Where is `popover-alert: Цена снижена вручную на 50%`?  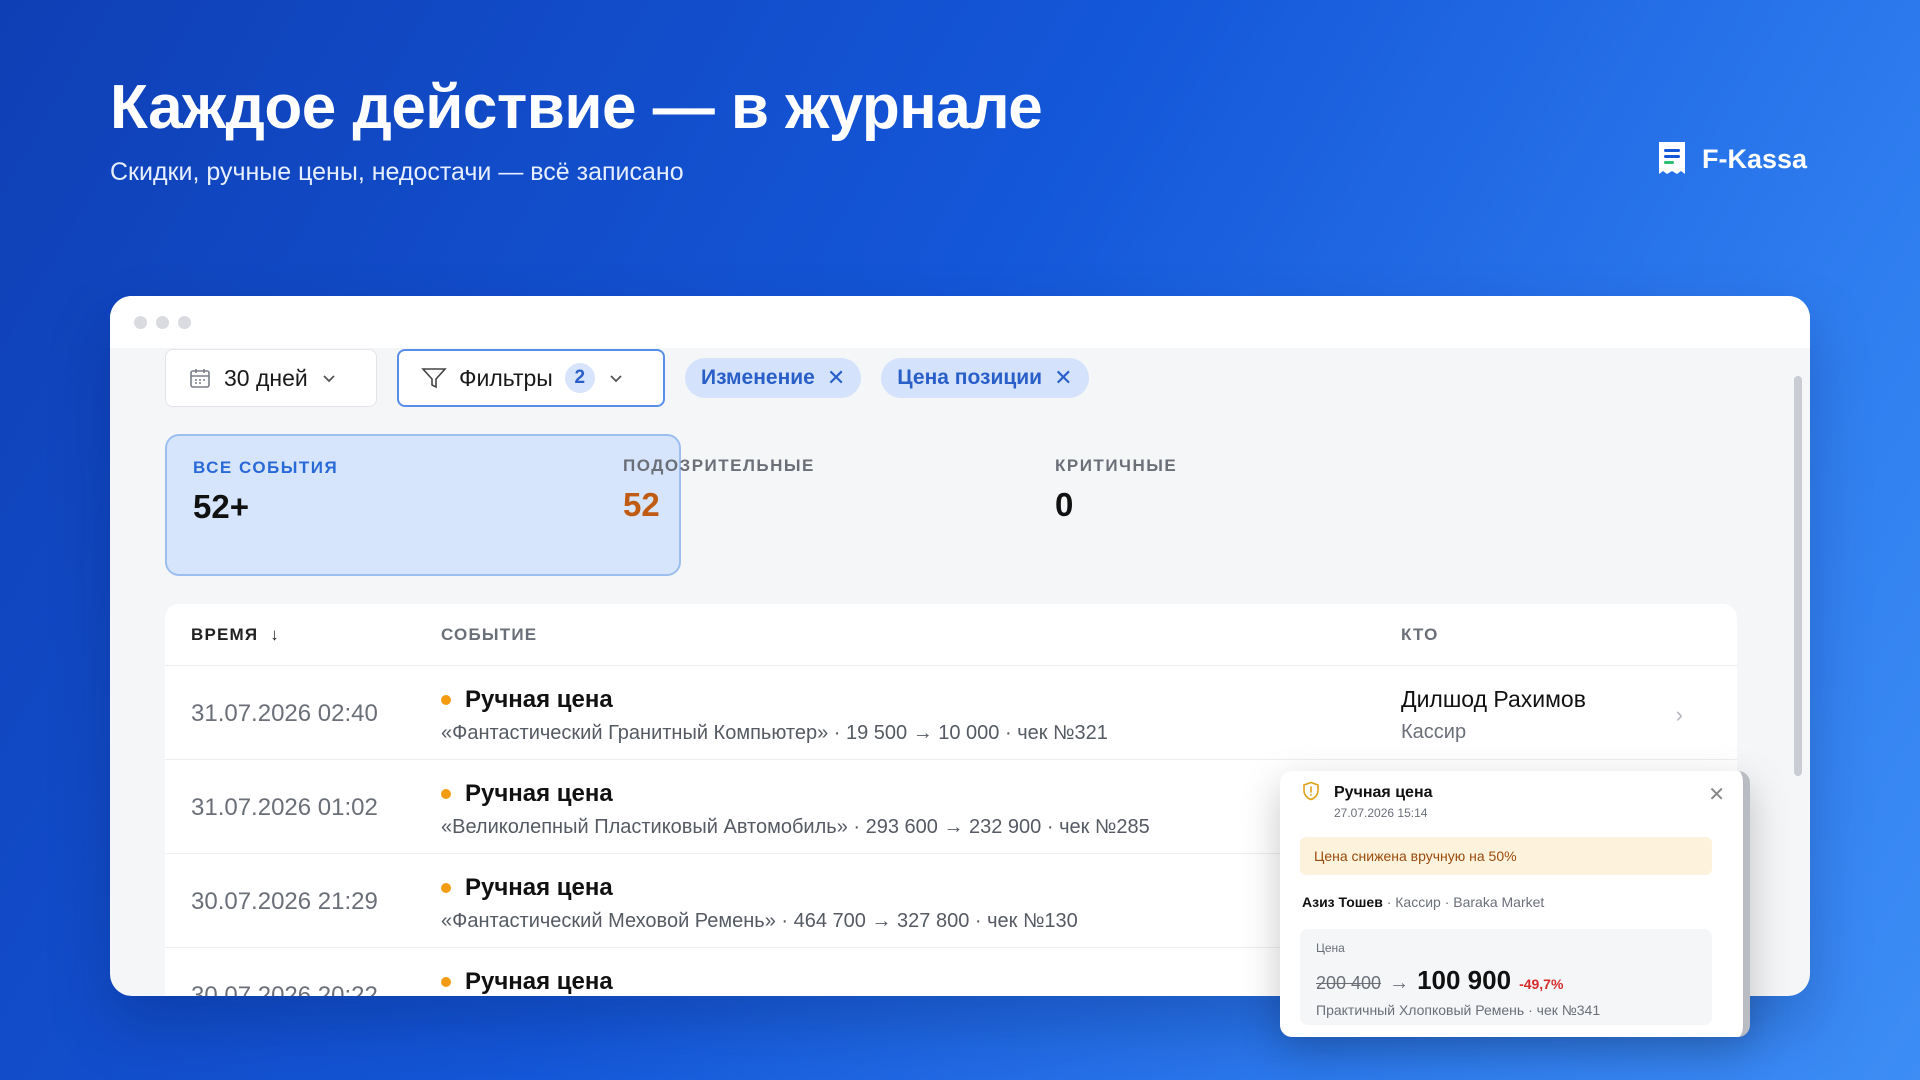 popover-alert: Цена снижена вручную на 50% is located at coordinates (1506, 856).